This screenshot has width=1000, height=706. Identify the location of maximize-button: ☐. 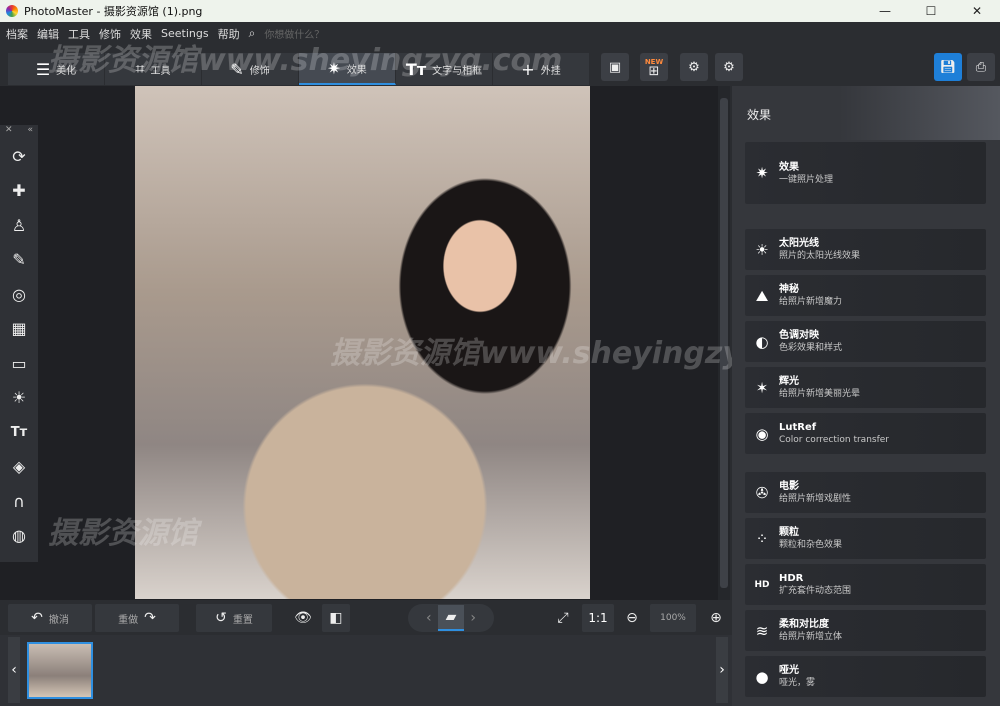
(931, 11).